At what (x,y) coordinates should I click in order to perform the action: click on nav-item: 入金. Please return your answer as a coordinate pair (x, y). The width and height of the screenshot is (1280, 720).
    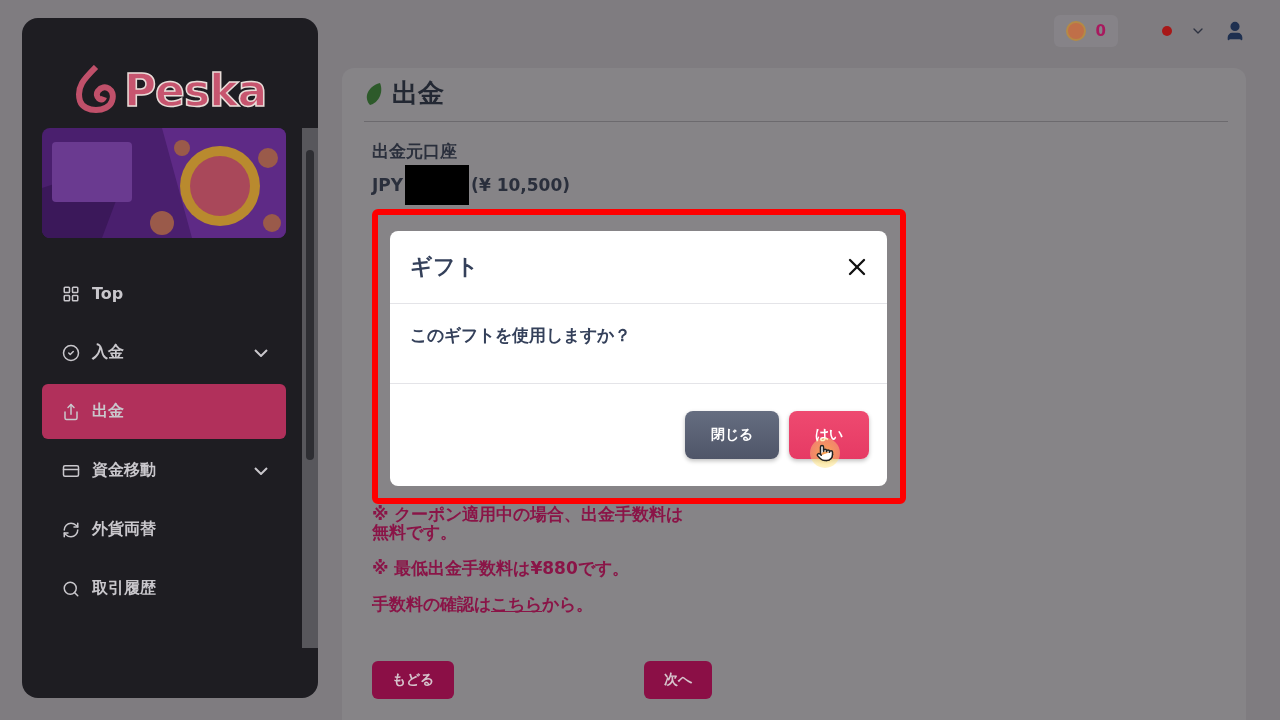
    Looking at the image, I should click on (164, 352).